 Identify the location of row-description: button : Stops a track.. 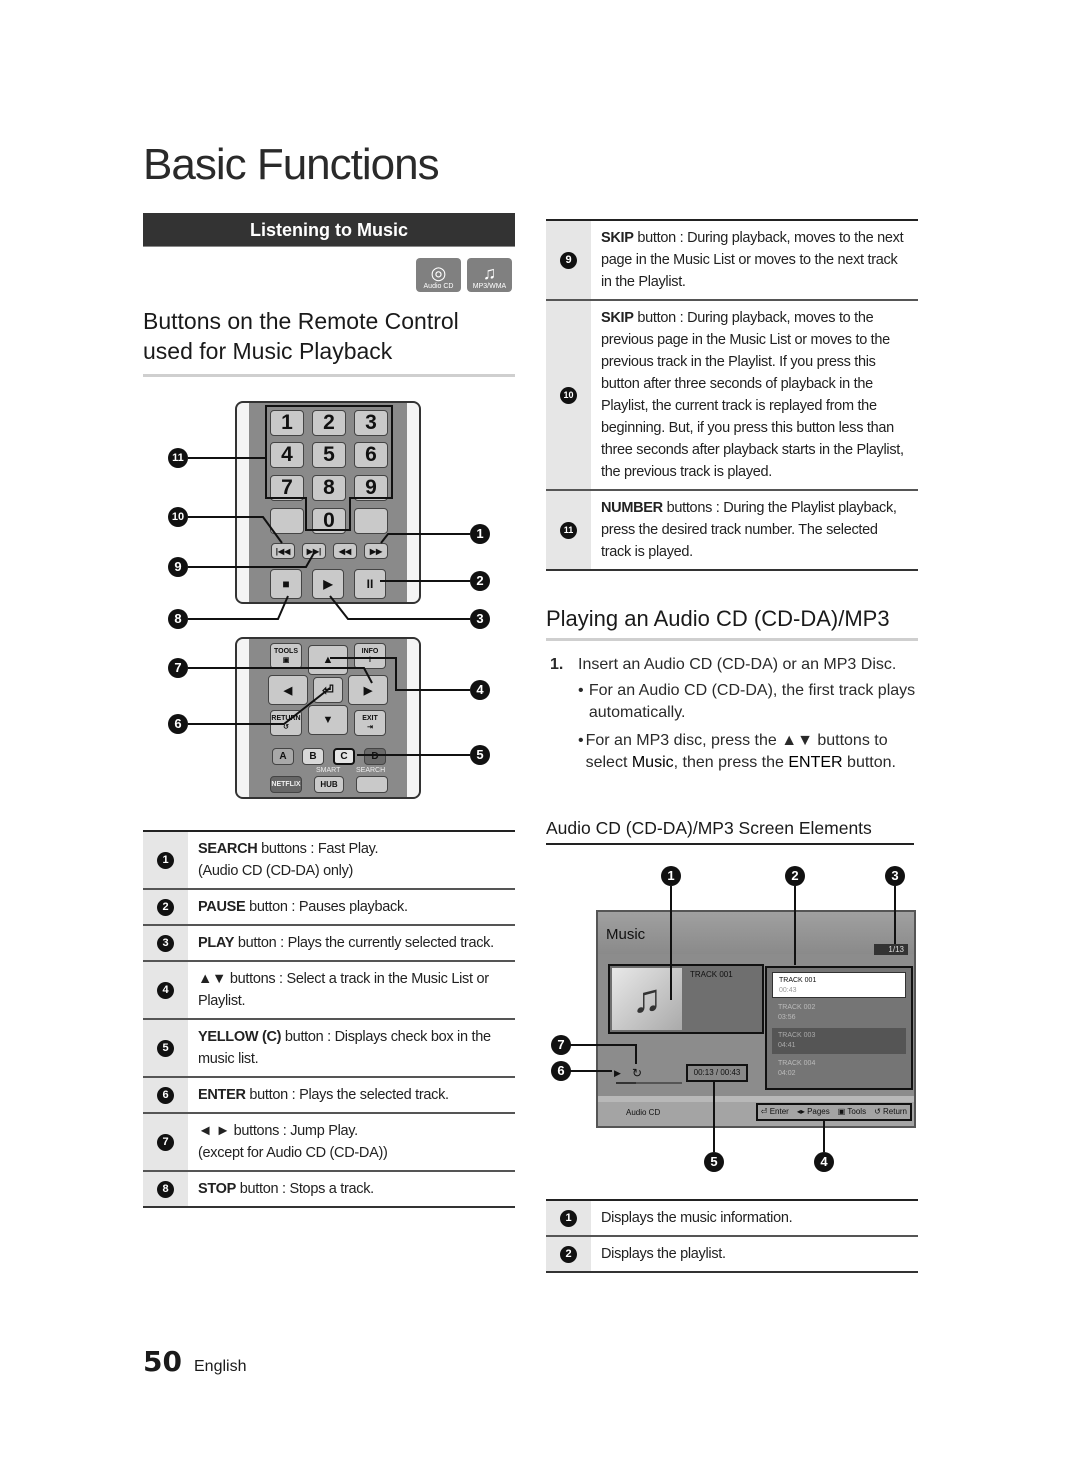
(305, 1189).